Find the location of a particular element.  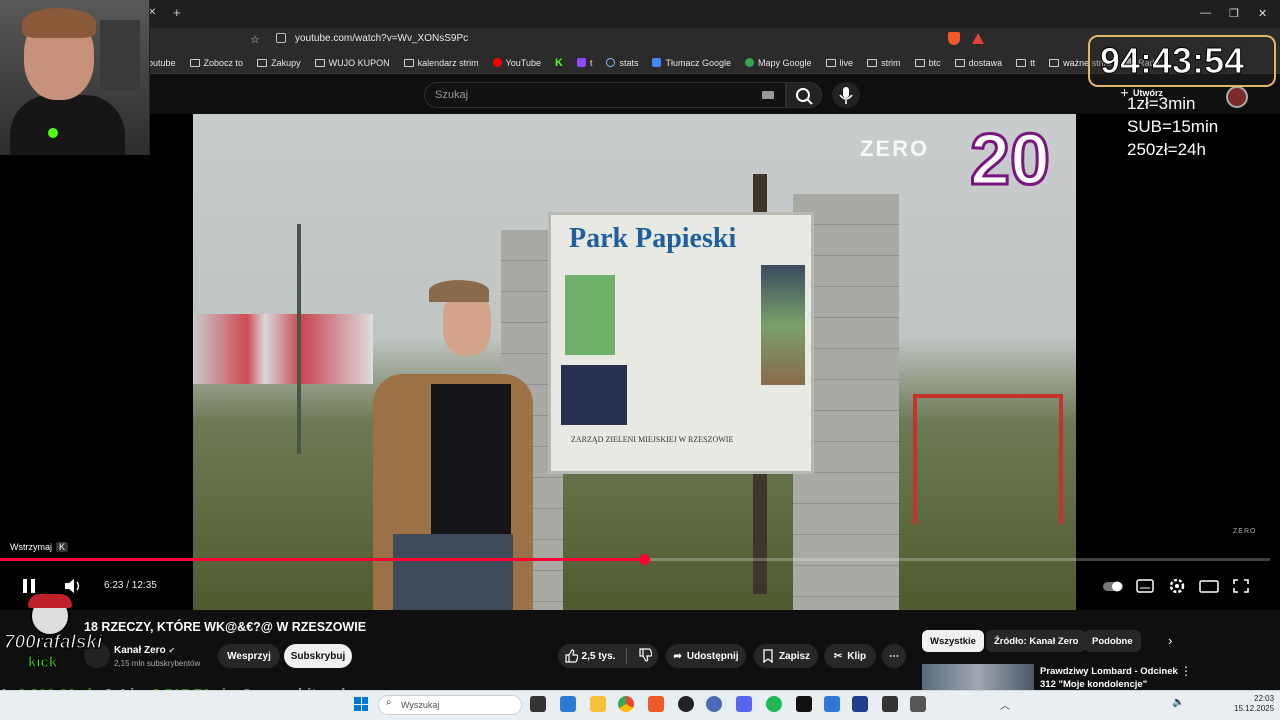

search-icon is located at coordinates (804, 96).